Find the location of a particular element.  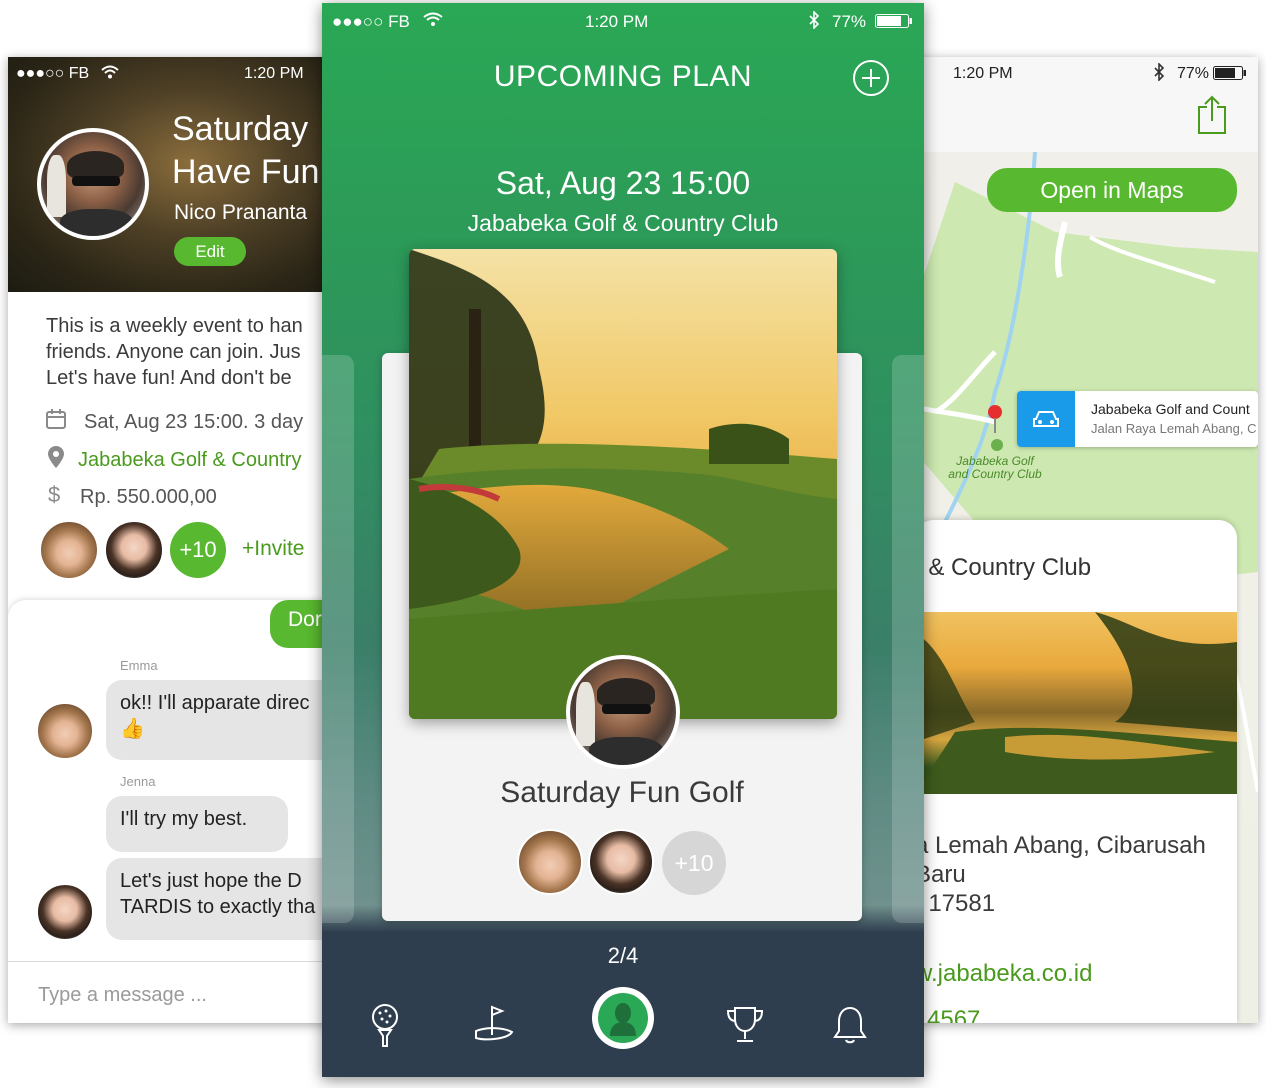

sender-name: Jenna is located at coordinates (138, 781).